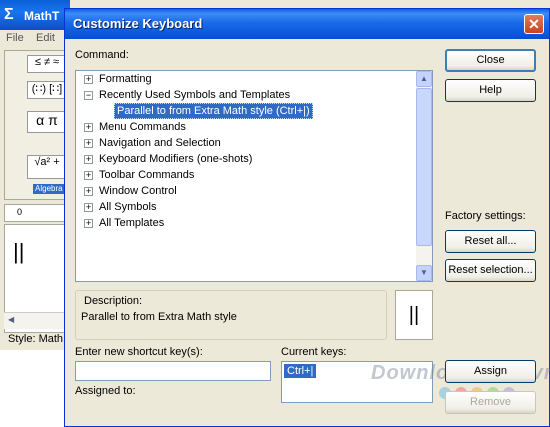 The image size is (550, 427). Describe the element at coordinates (314, 352) in the screenshot. I see `current-keys-label: Current keys:` at that location.